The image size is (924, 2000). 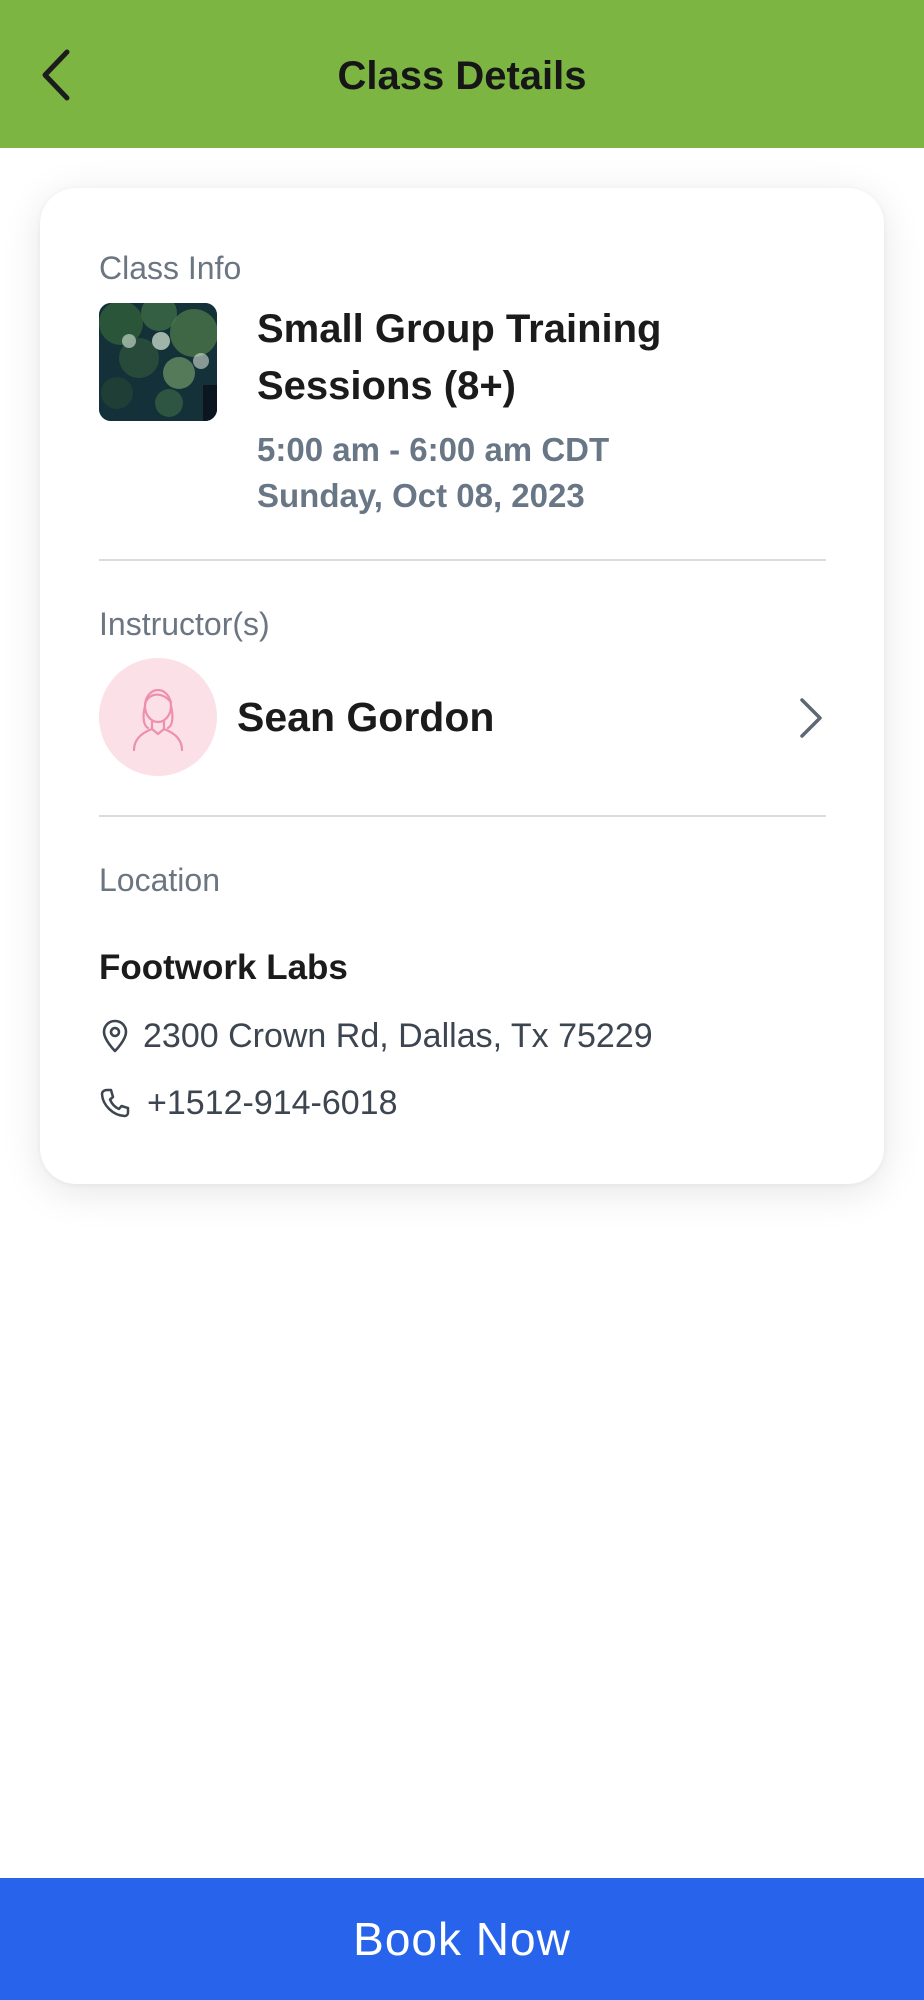 I want to click on class-info-label: Class Info, so click(x=170, y=268).